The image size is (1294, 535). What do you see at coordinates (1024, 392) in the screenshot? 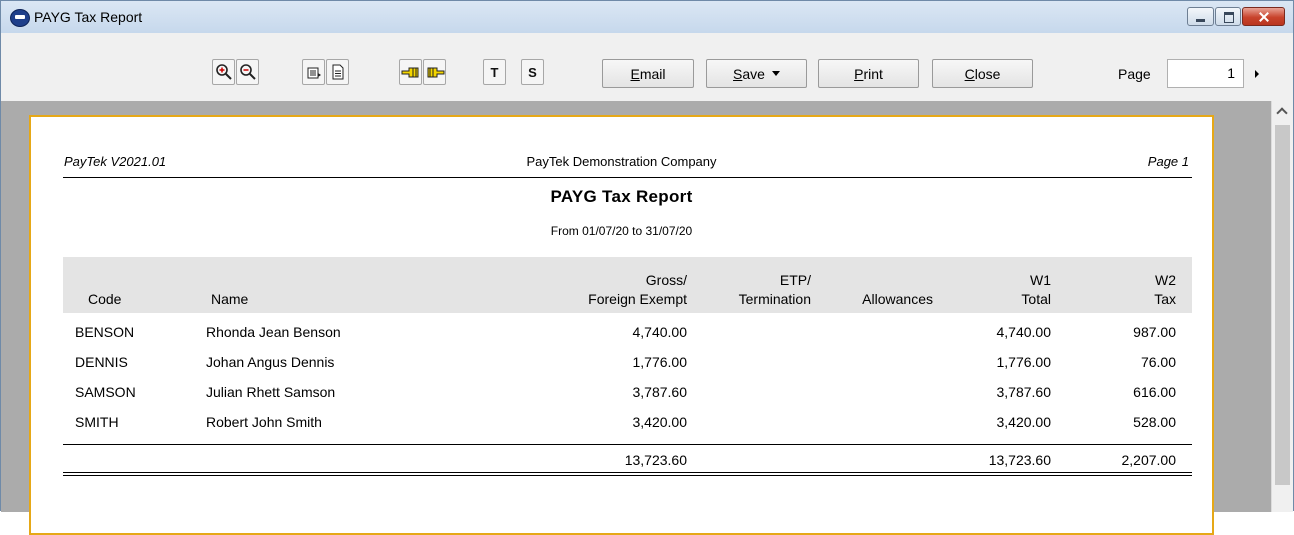
I see `row-3-w1: 3,787.60` at bounding box center [1024, 392].